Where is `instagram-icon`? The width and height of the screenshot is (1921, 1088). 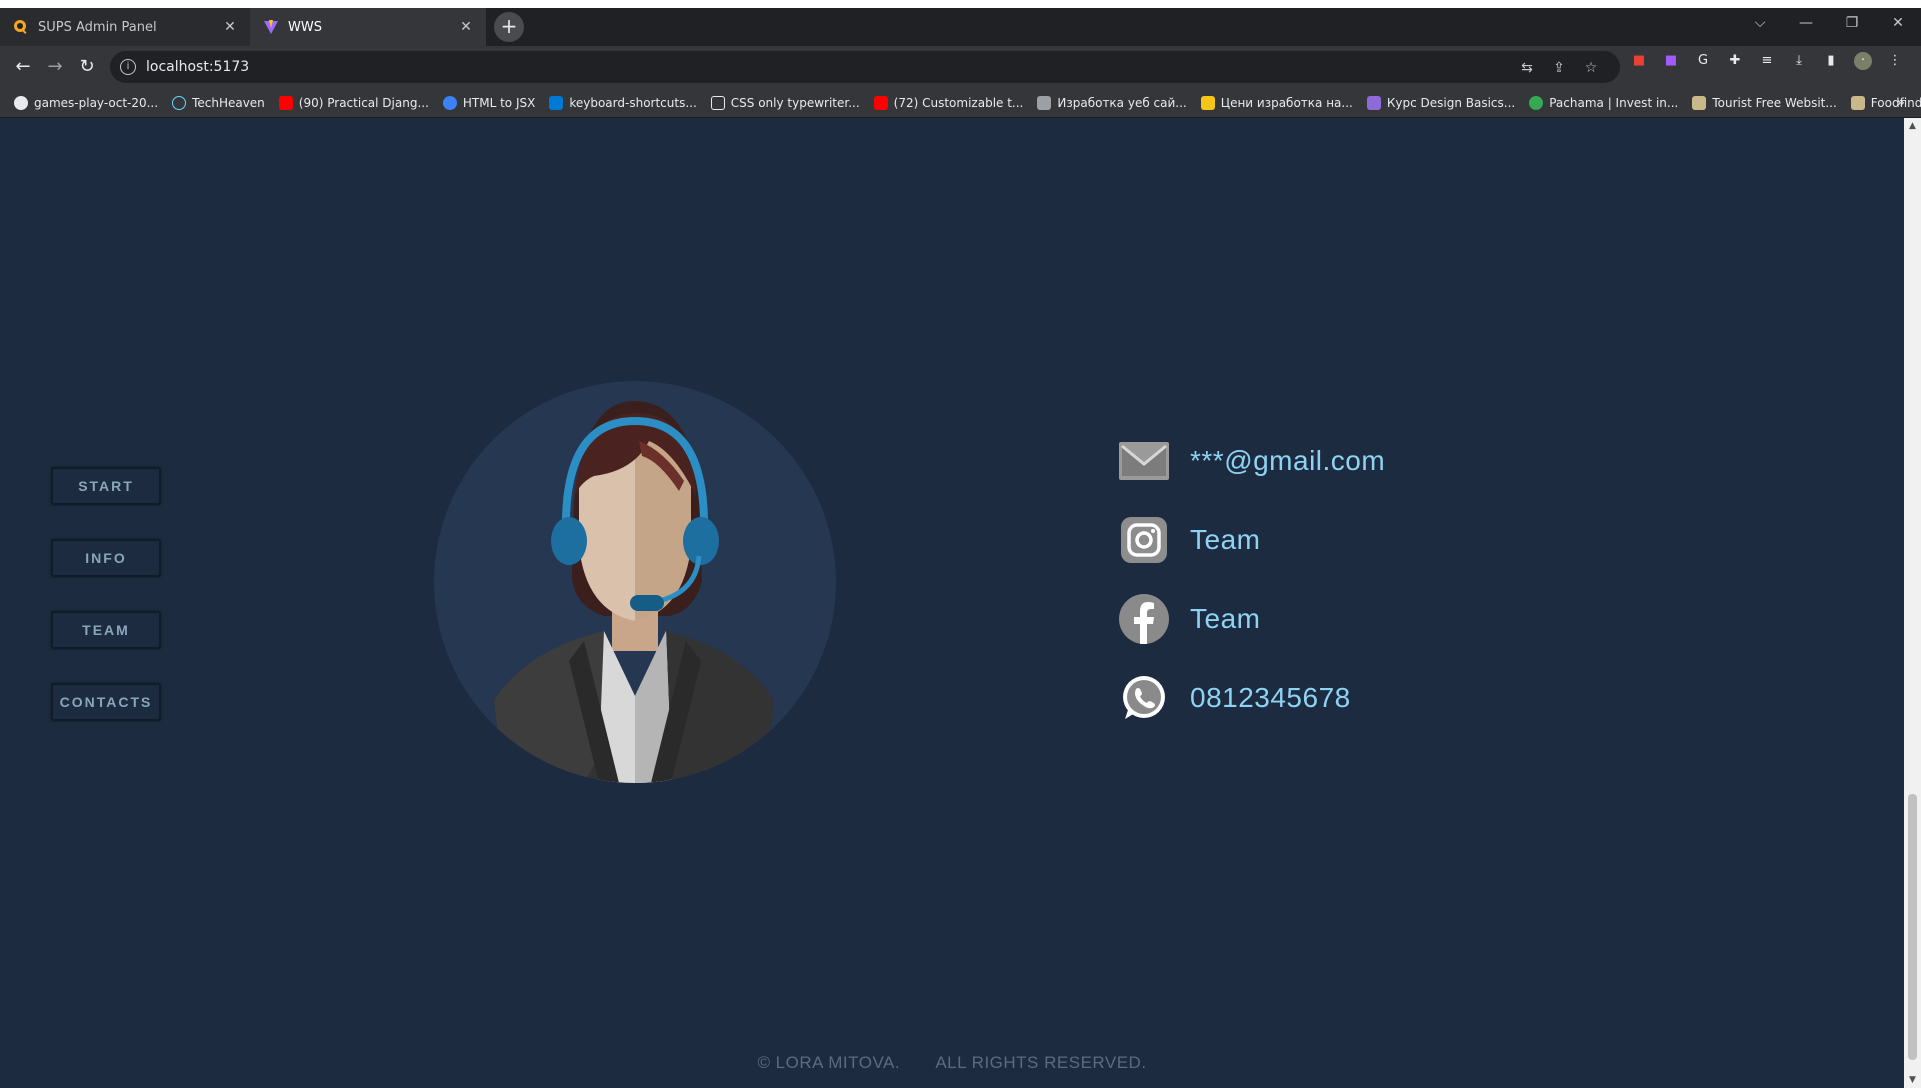 instagram-icon is located at coordinates (1144, 540).